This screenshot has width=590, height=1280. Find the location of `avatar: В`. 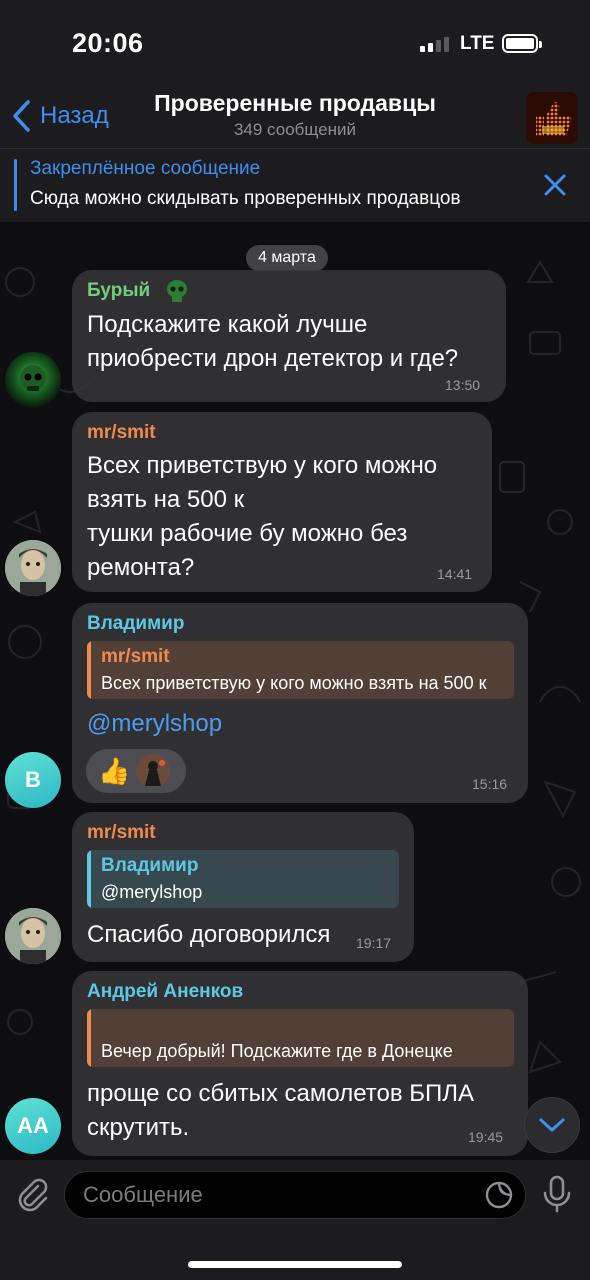

avatar: В is located at coordinates (33, 780).